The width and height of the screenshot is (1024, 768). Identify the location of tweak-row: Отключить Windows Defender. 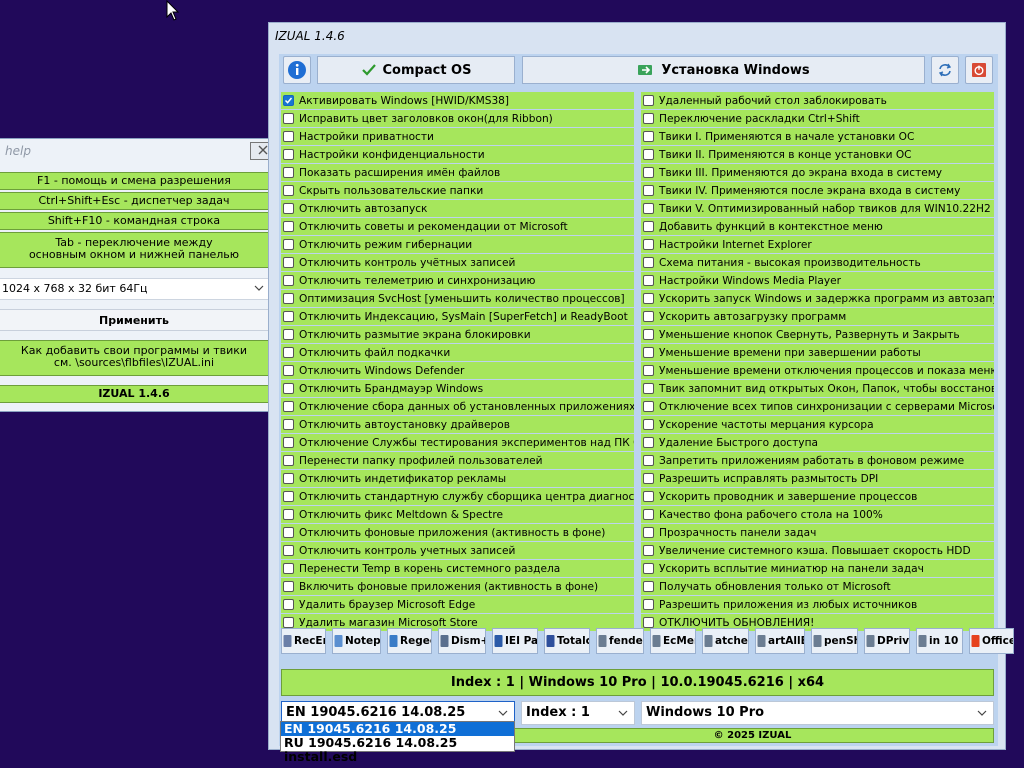
(457, 370).